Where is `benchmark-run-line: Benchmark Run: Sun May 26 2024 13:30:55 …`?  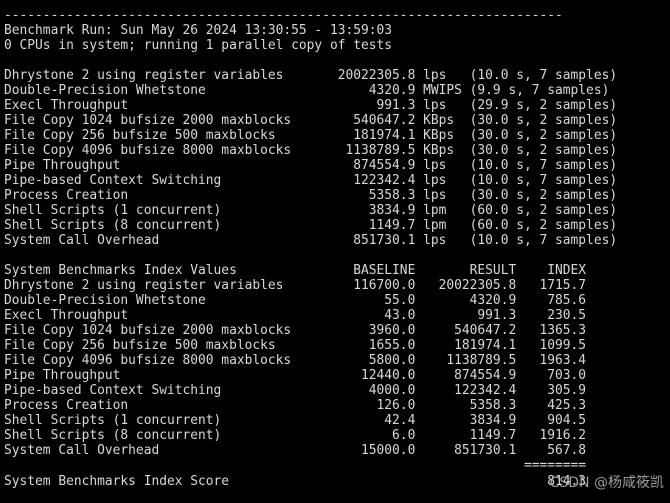 benchmark-run-line: Benchmark Run: Sun May 26 2024 13:30:55 … is located at coordinates (198, 30).